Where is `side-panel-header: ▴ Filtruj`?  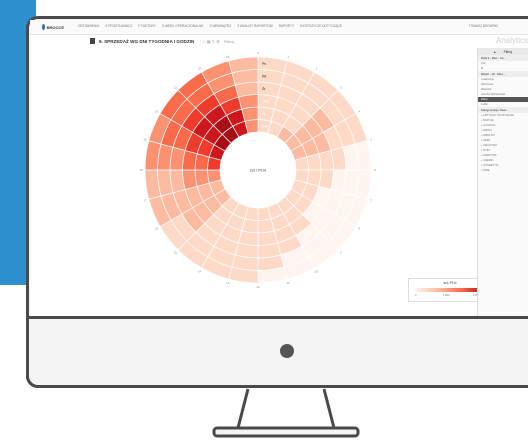
side-panel-header: ▴ Filtruj is located at coordinates (503, 51).